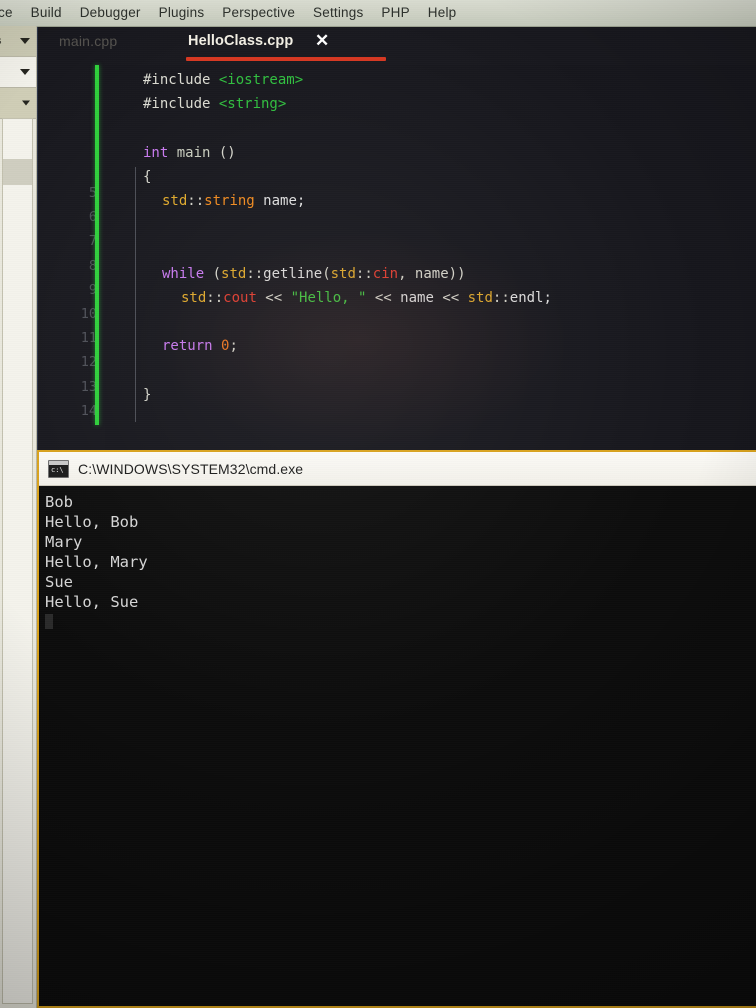 Image resolution: width=756 pixels, height=1008 pixels. I want to click on code-token: <iostream>, so click(261, 80).